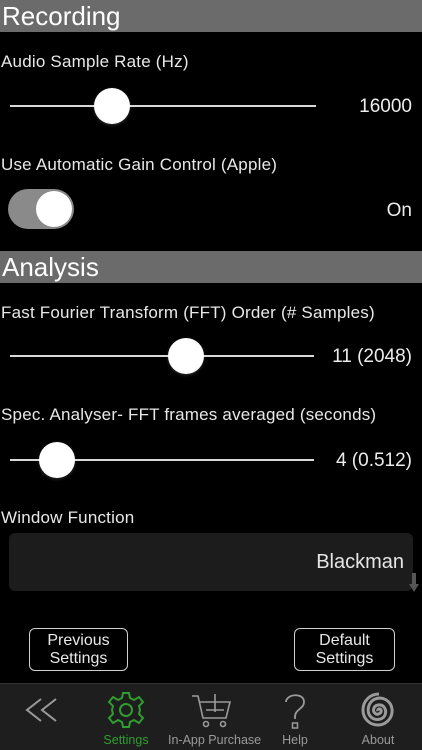 The image size is (422, 750). Describe the element at coordinates (344, 640) in the screenshot. I see `button-label-line1: Default` at that location.